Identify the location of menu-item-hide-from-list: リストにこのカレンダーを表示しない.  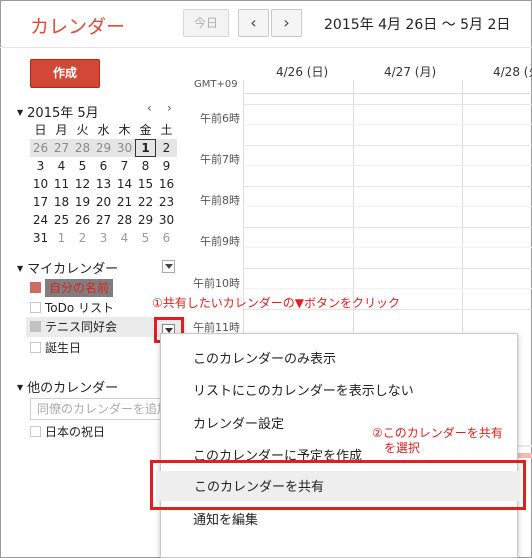
(303, 389).